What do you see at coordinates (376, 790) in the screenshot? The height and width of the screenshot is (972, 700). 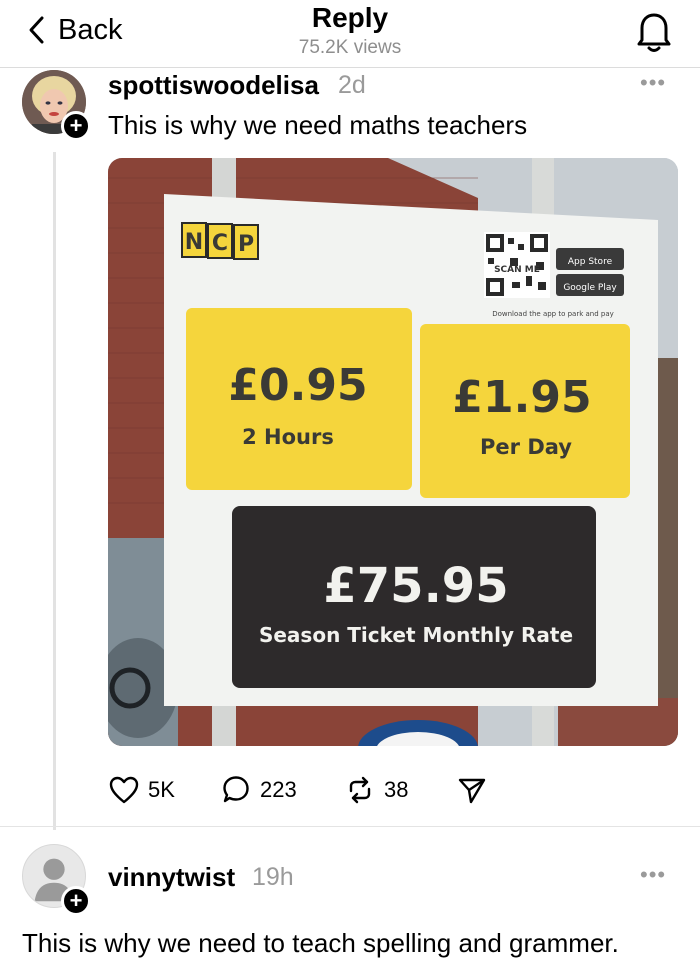 I see `repost-button: 38` at bounding box center [376, 790].